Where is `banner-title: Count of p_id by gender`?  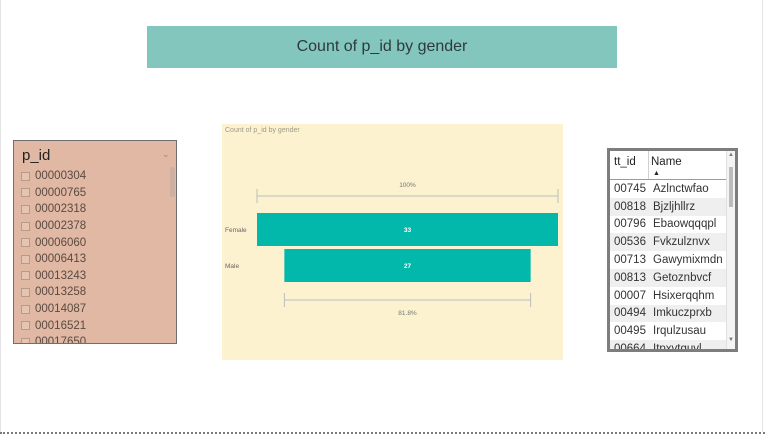
banner-title: Count of p_id by gender is located at coordinates (382, 46).